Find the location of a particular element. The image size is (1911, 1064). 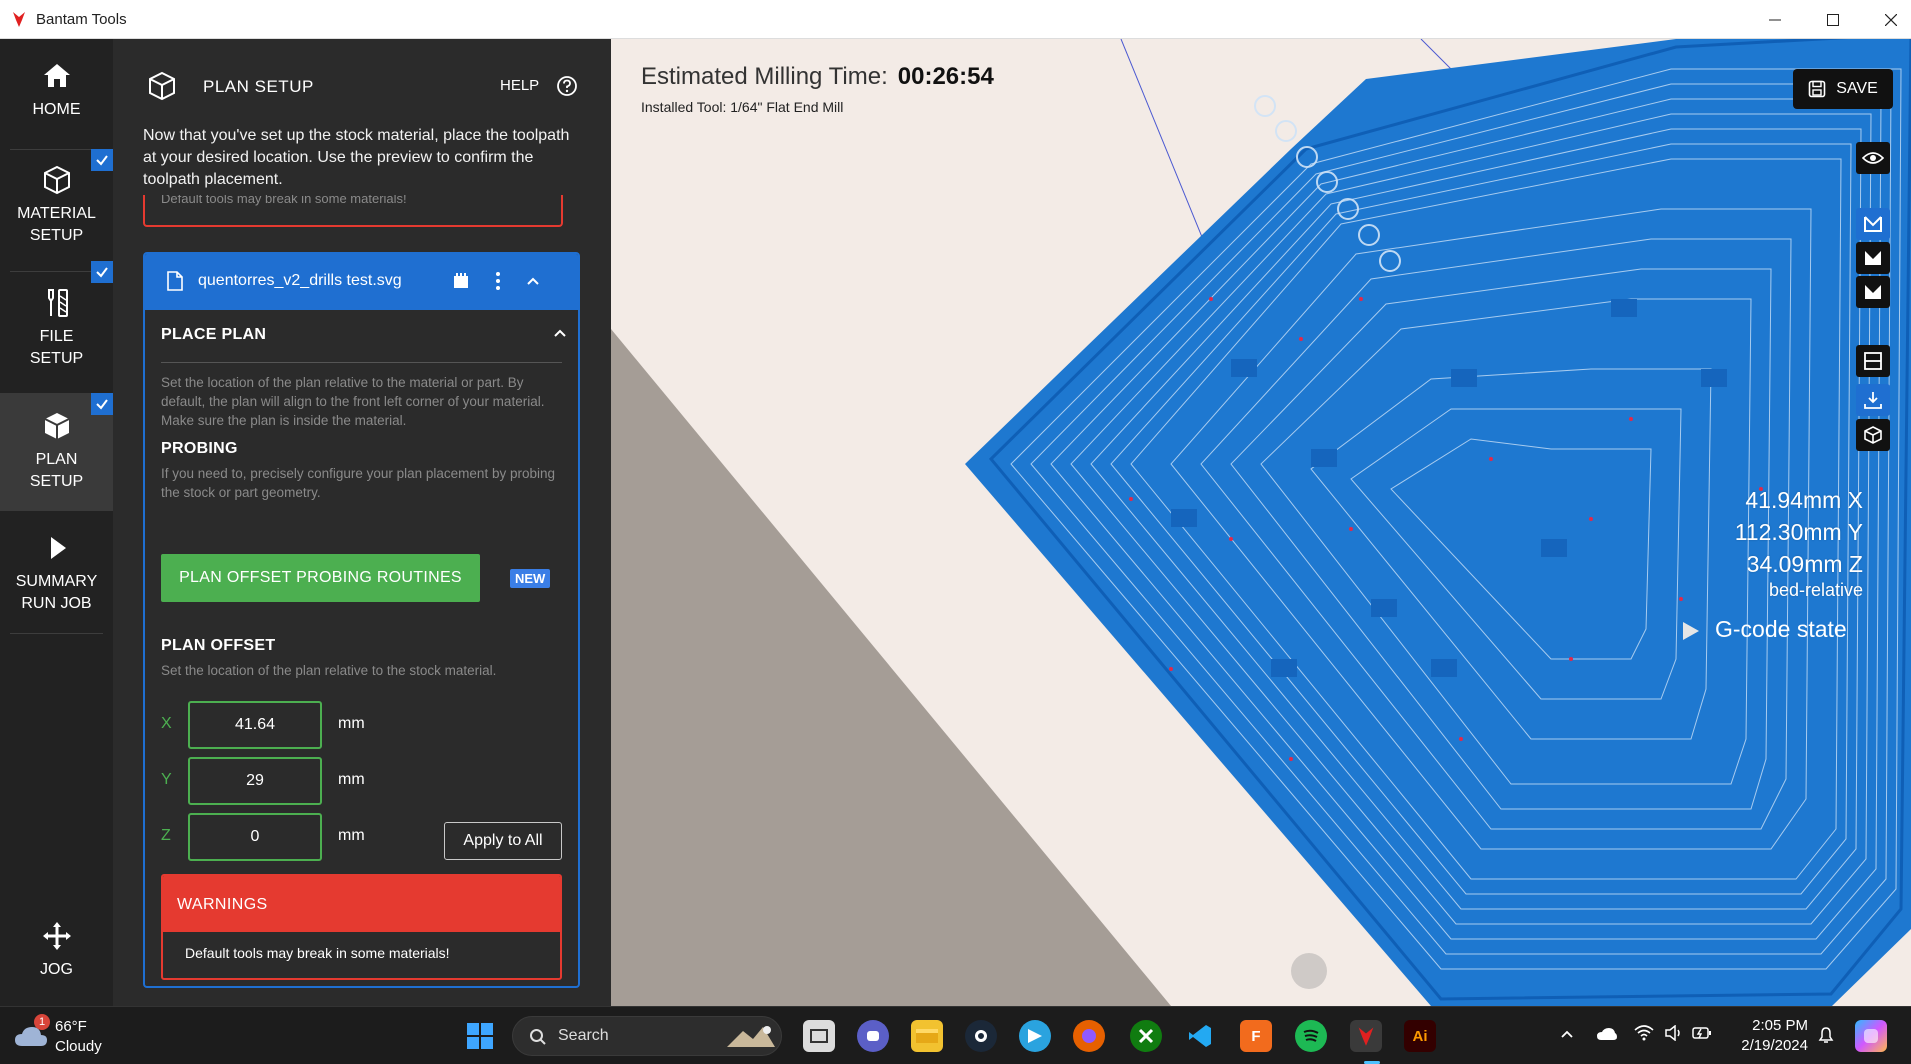

nav-summary-run-job: SUMMARY RUN JOB is located at coordinates (56, 573).